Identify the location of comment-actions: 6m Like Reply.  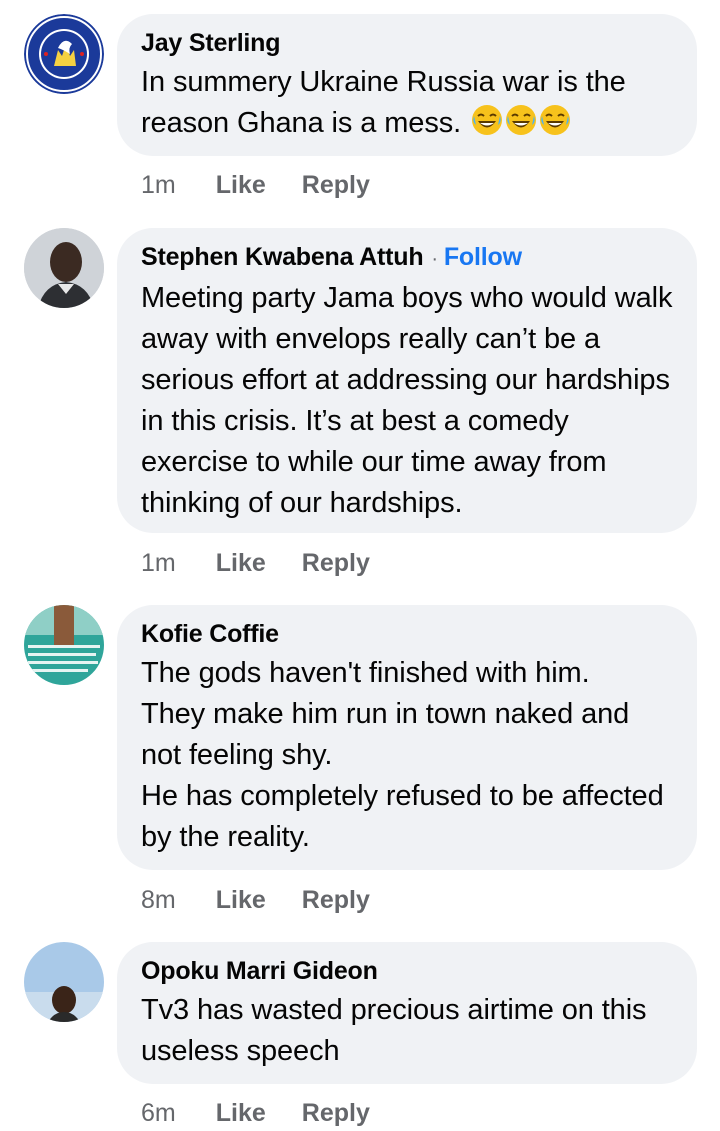
(273, 1113).